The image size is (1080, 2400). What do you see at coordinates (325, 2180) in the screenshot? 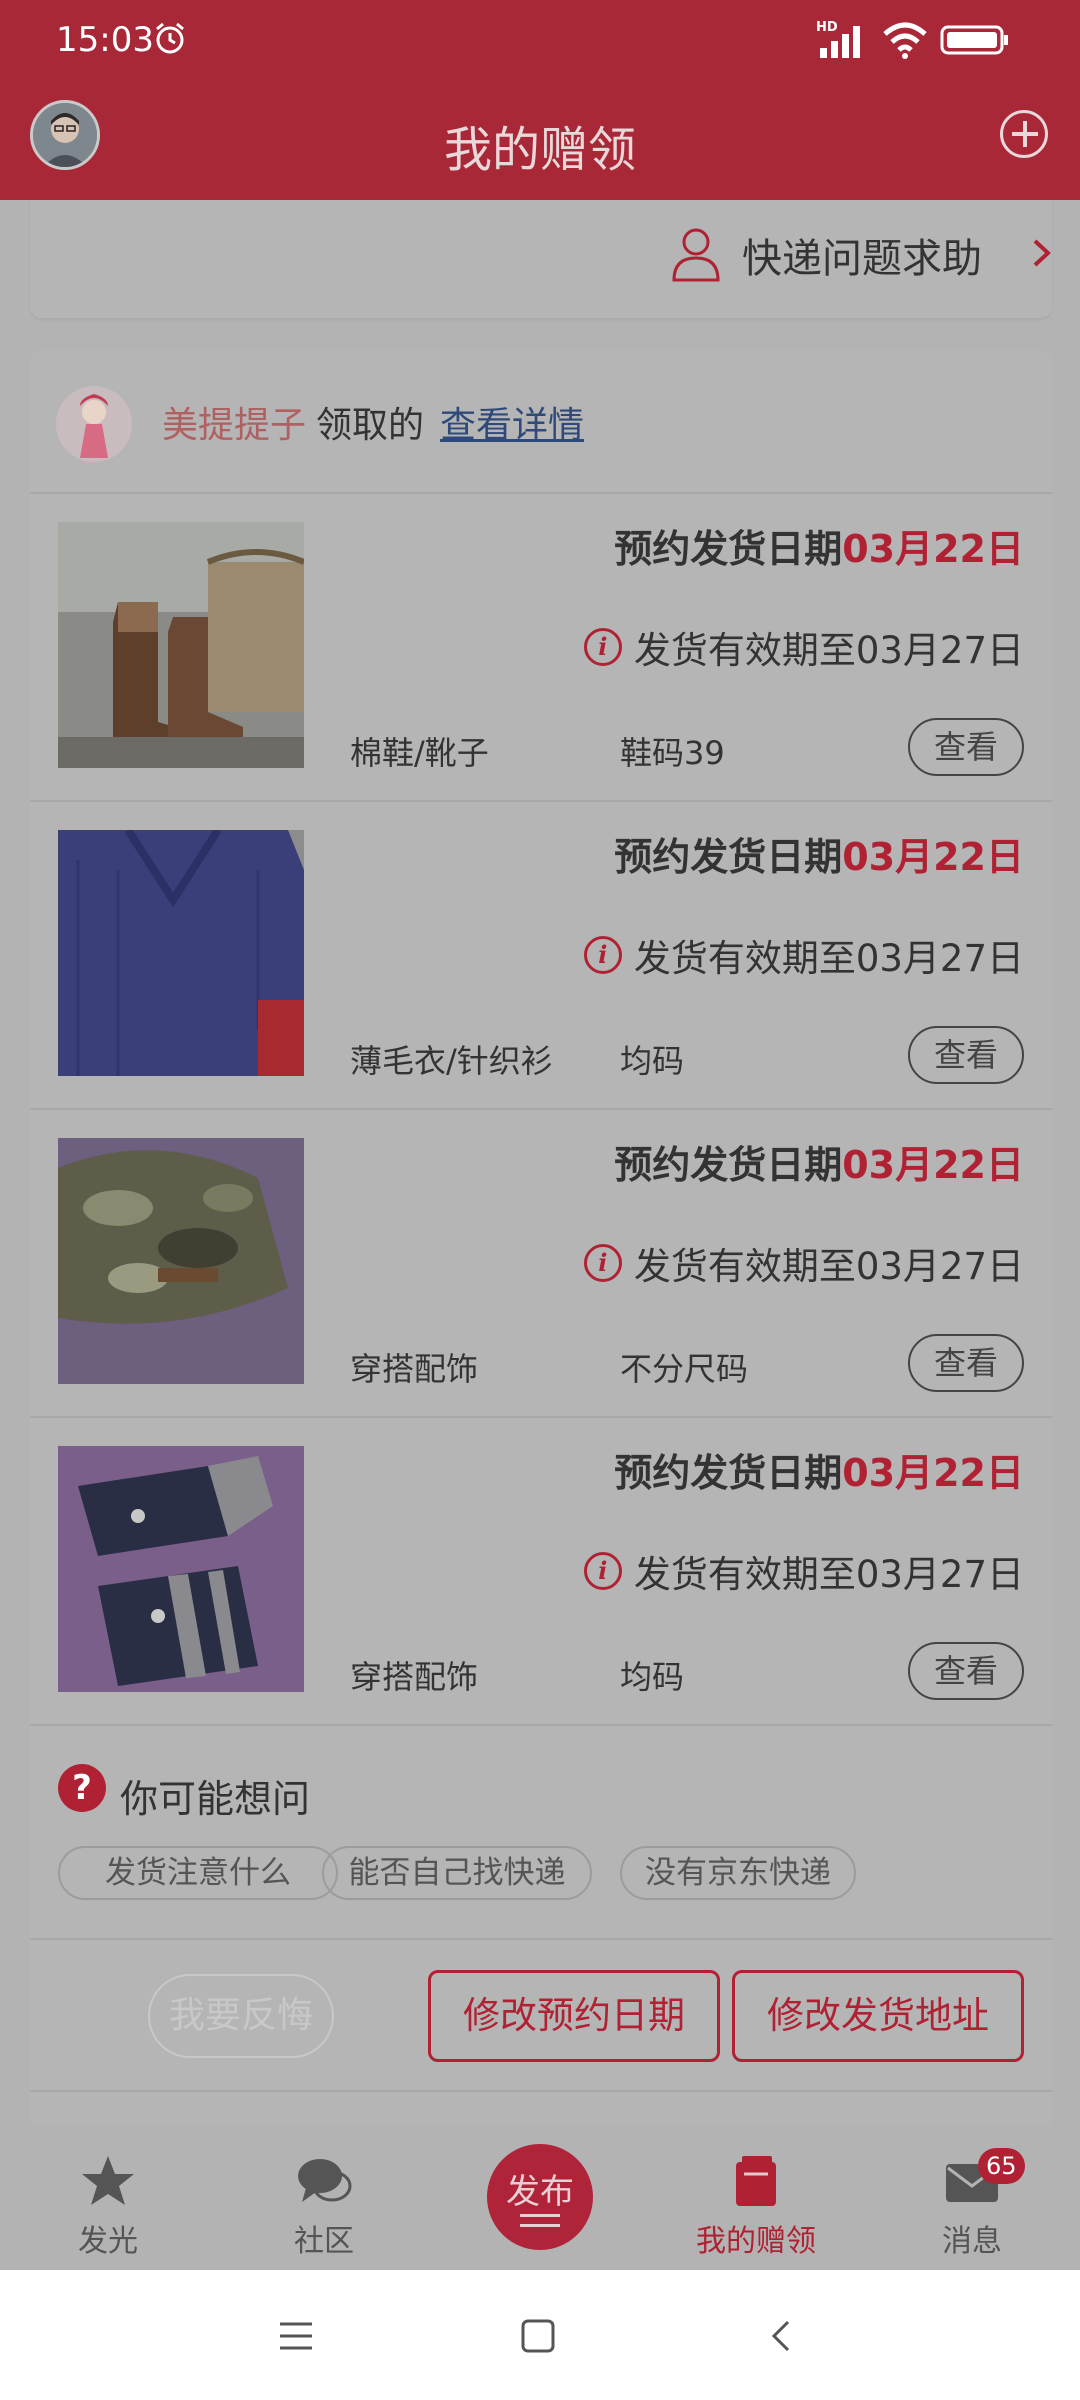
I see `chat-icon` at bounding box center [325, 2180].